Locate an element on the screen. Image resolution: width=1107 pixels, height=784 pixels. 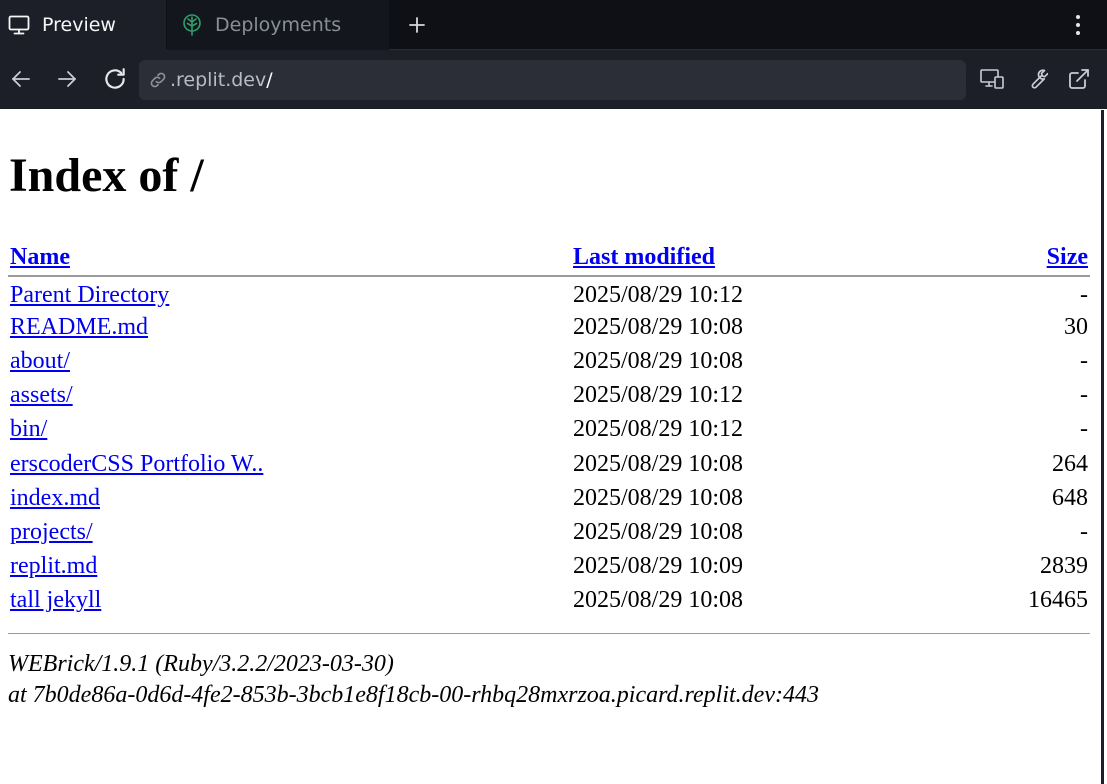
open-external-icon is located at coordinates (1079, 79).